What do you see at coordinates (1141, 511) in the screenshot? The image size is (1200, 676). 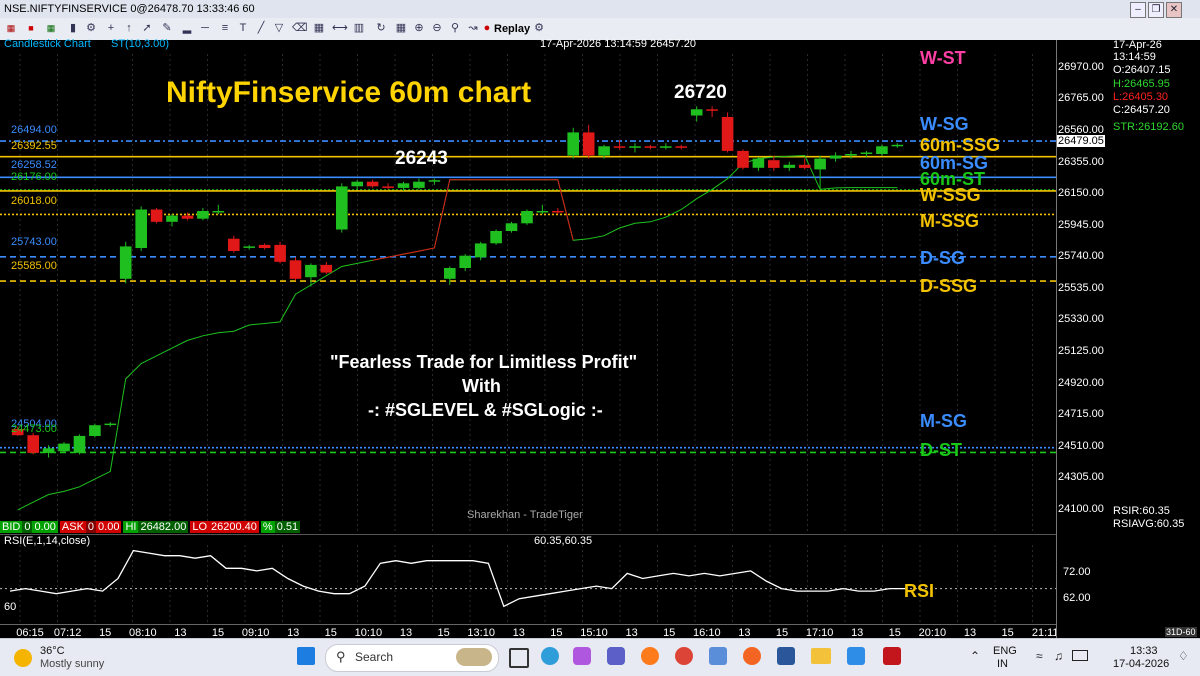 I see `rsi-rsir: RSIR:60.35` at bounding box center [1141, 511].